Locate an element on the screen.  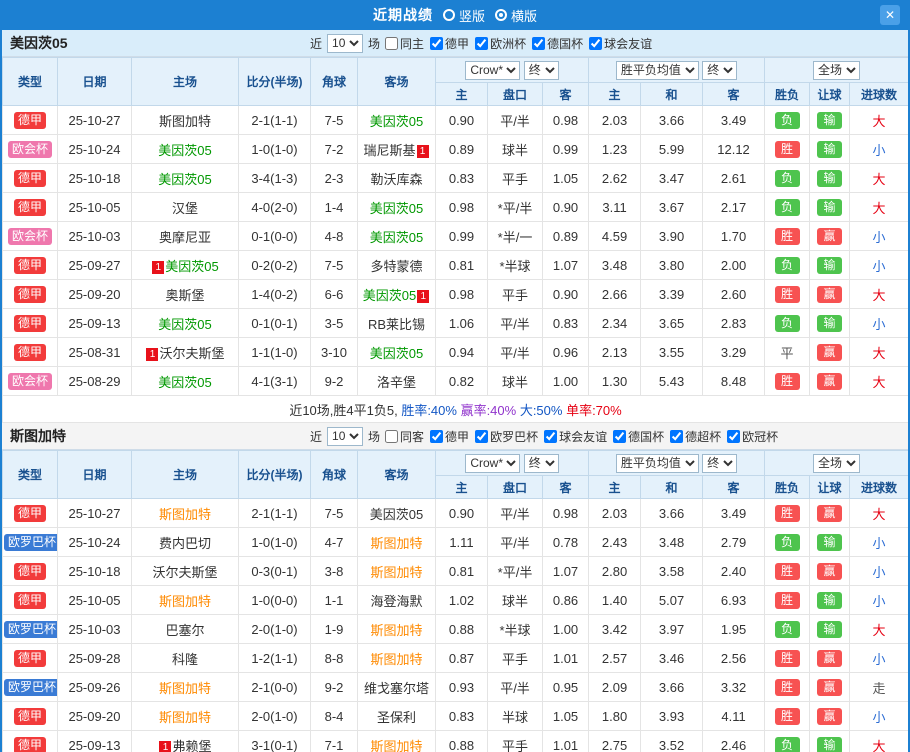
away-team-cell: 洛辛堡 is located at coordinates (396, 381).